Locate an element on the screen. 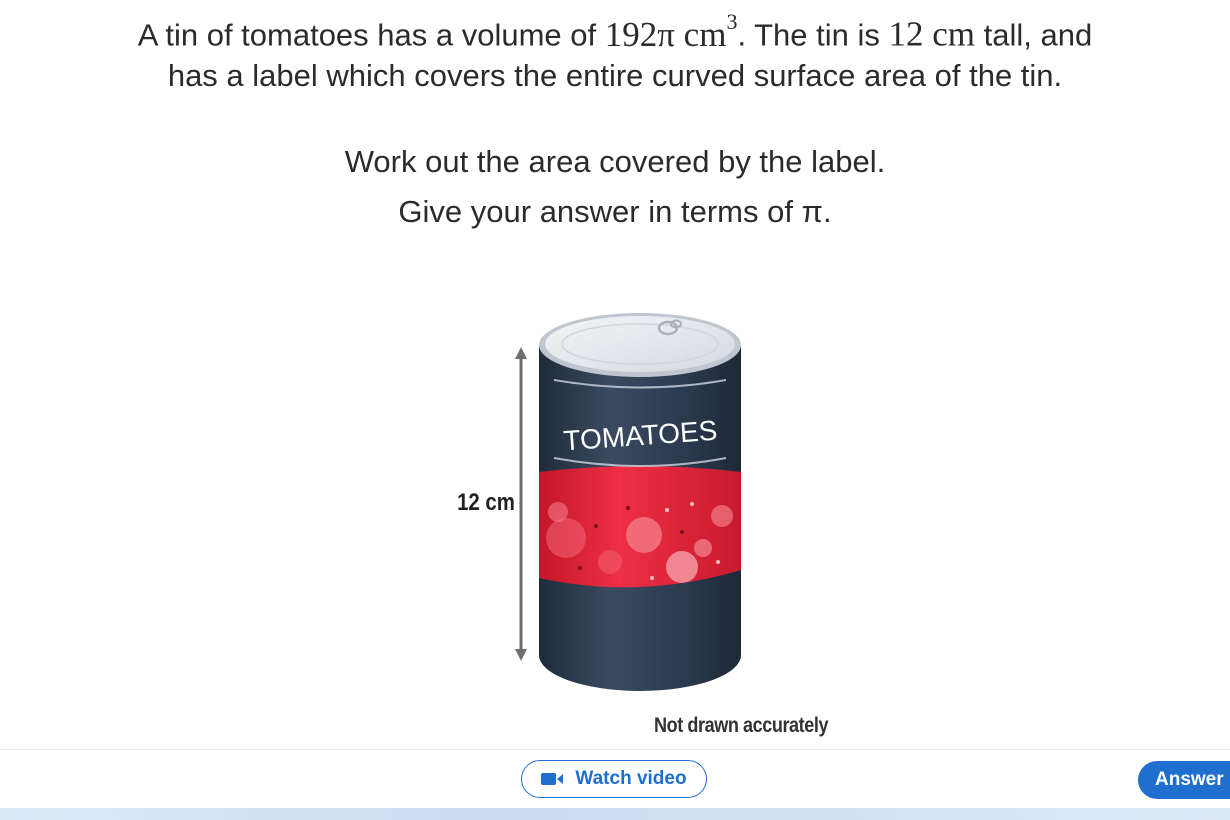 The image size is (1230, 820). answer-button: Answer is located at coordinates (1184, 780).